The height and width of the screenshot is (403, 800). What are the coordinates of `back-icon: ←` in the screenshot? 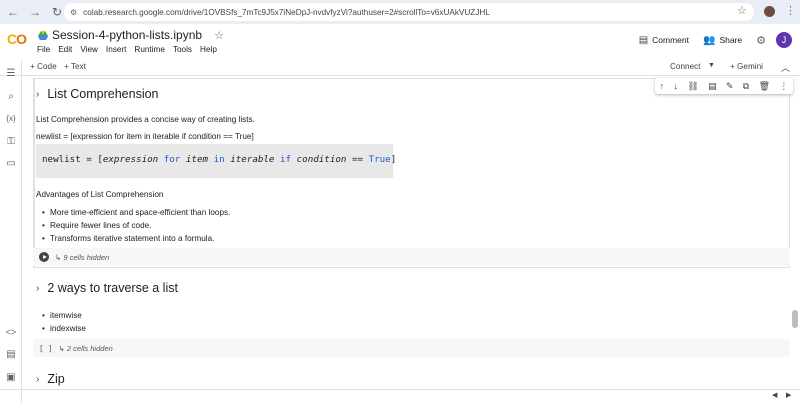 It's located at (13, 12).